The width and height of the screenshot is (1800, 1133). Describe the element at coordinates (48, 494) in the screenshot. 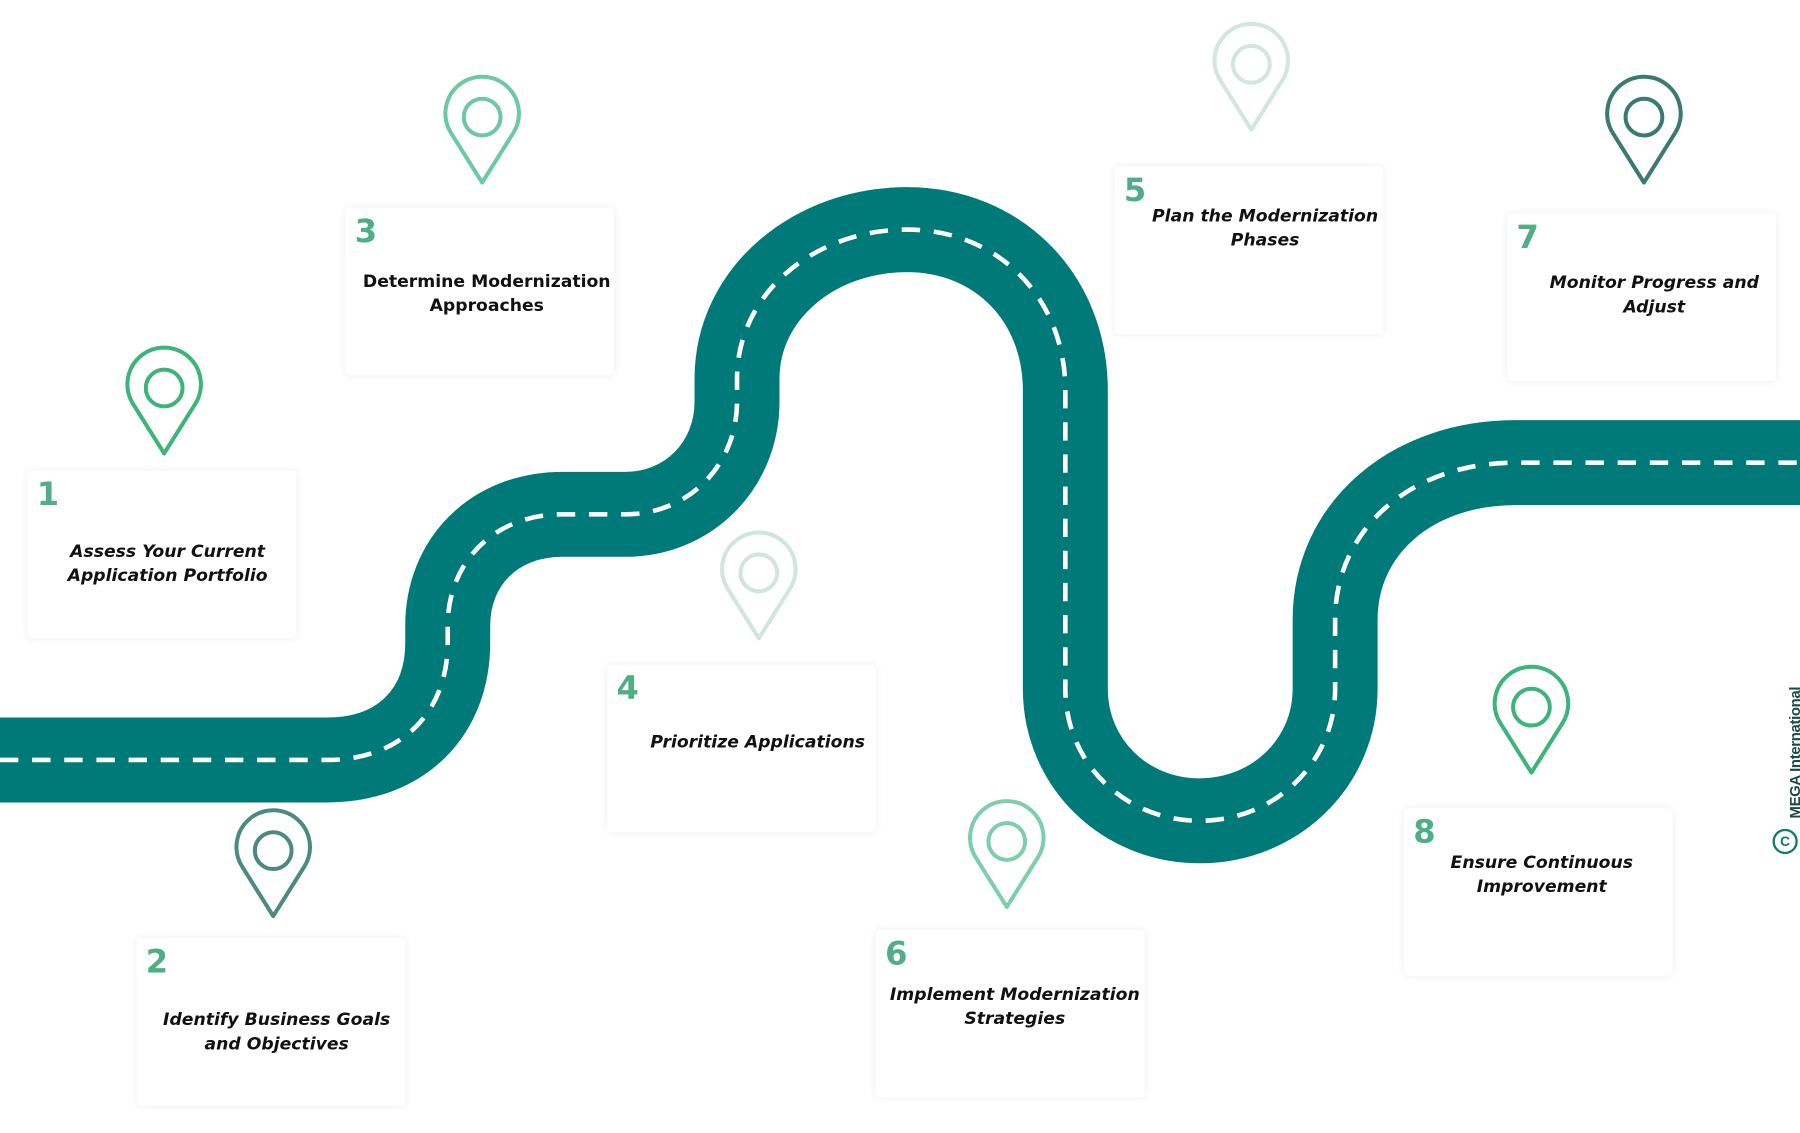

I see `step-number: 1` at that location.